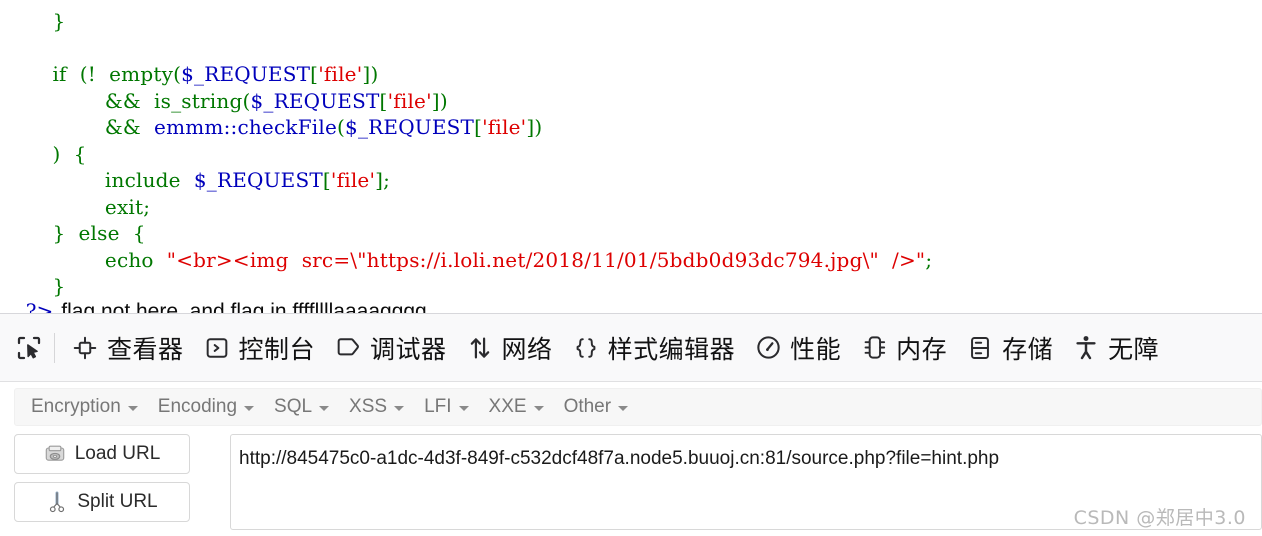 The height and width of the screenshot is (536, 1262). I want to click on code-token: emmm::checkFile, so click(245, 127).